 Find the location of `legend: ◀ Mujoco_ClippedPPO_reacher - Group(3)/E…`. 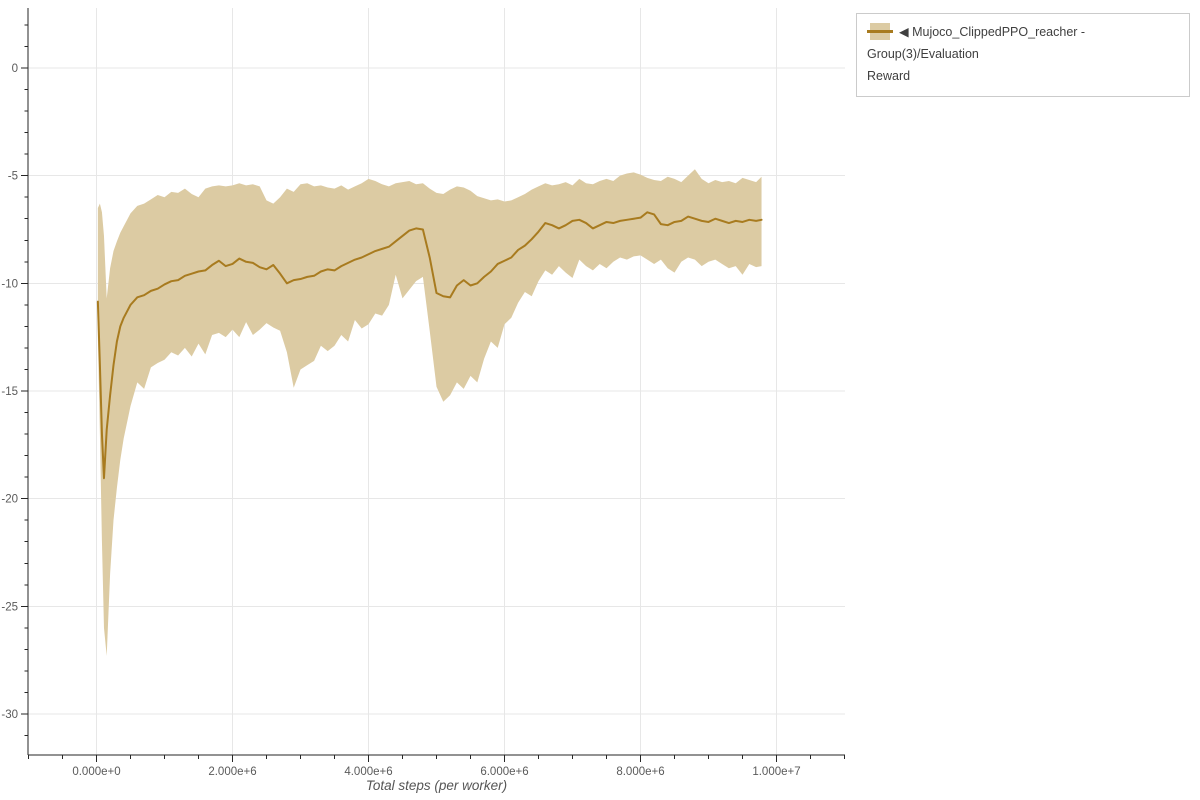

legend: ◀ Mujoco_ClippedPPO_reacher - Group(3)/E… is located at coordinates (1023, 55).